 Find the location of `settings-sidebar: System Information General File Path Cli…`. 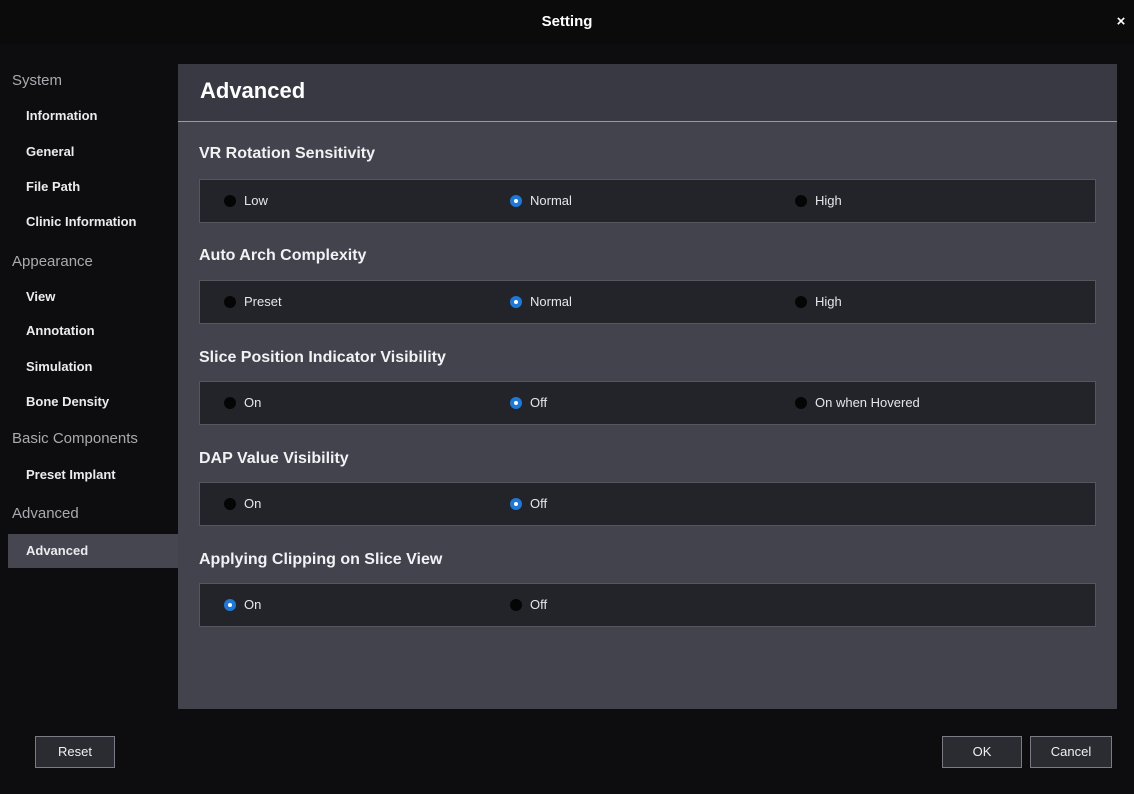

settings-sidebar: System Information General File Path Cli… is located at coordinates (93, 364).